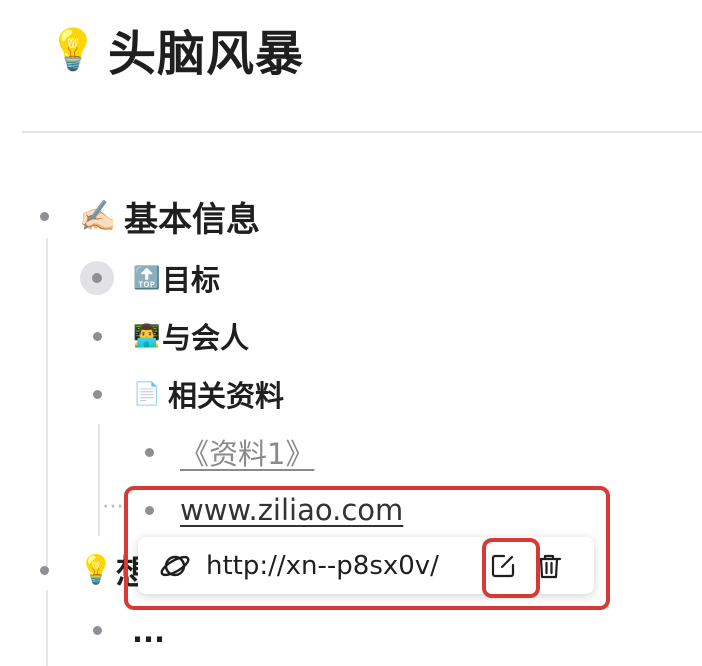 This screenshot has height=666, width=702. I want to click on indent-guide-materials, so click(99, 480).